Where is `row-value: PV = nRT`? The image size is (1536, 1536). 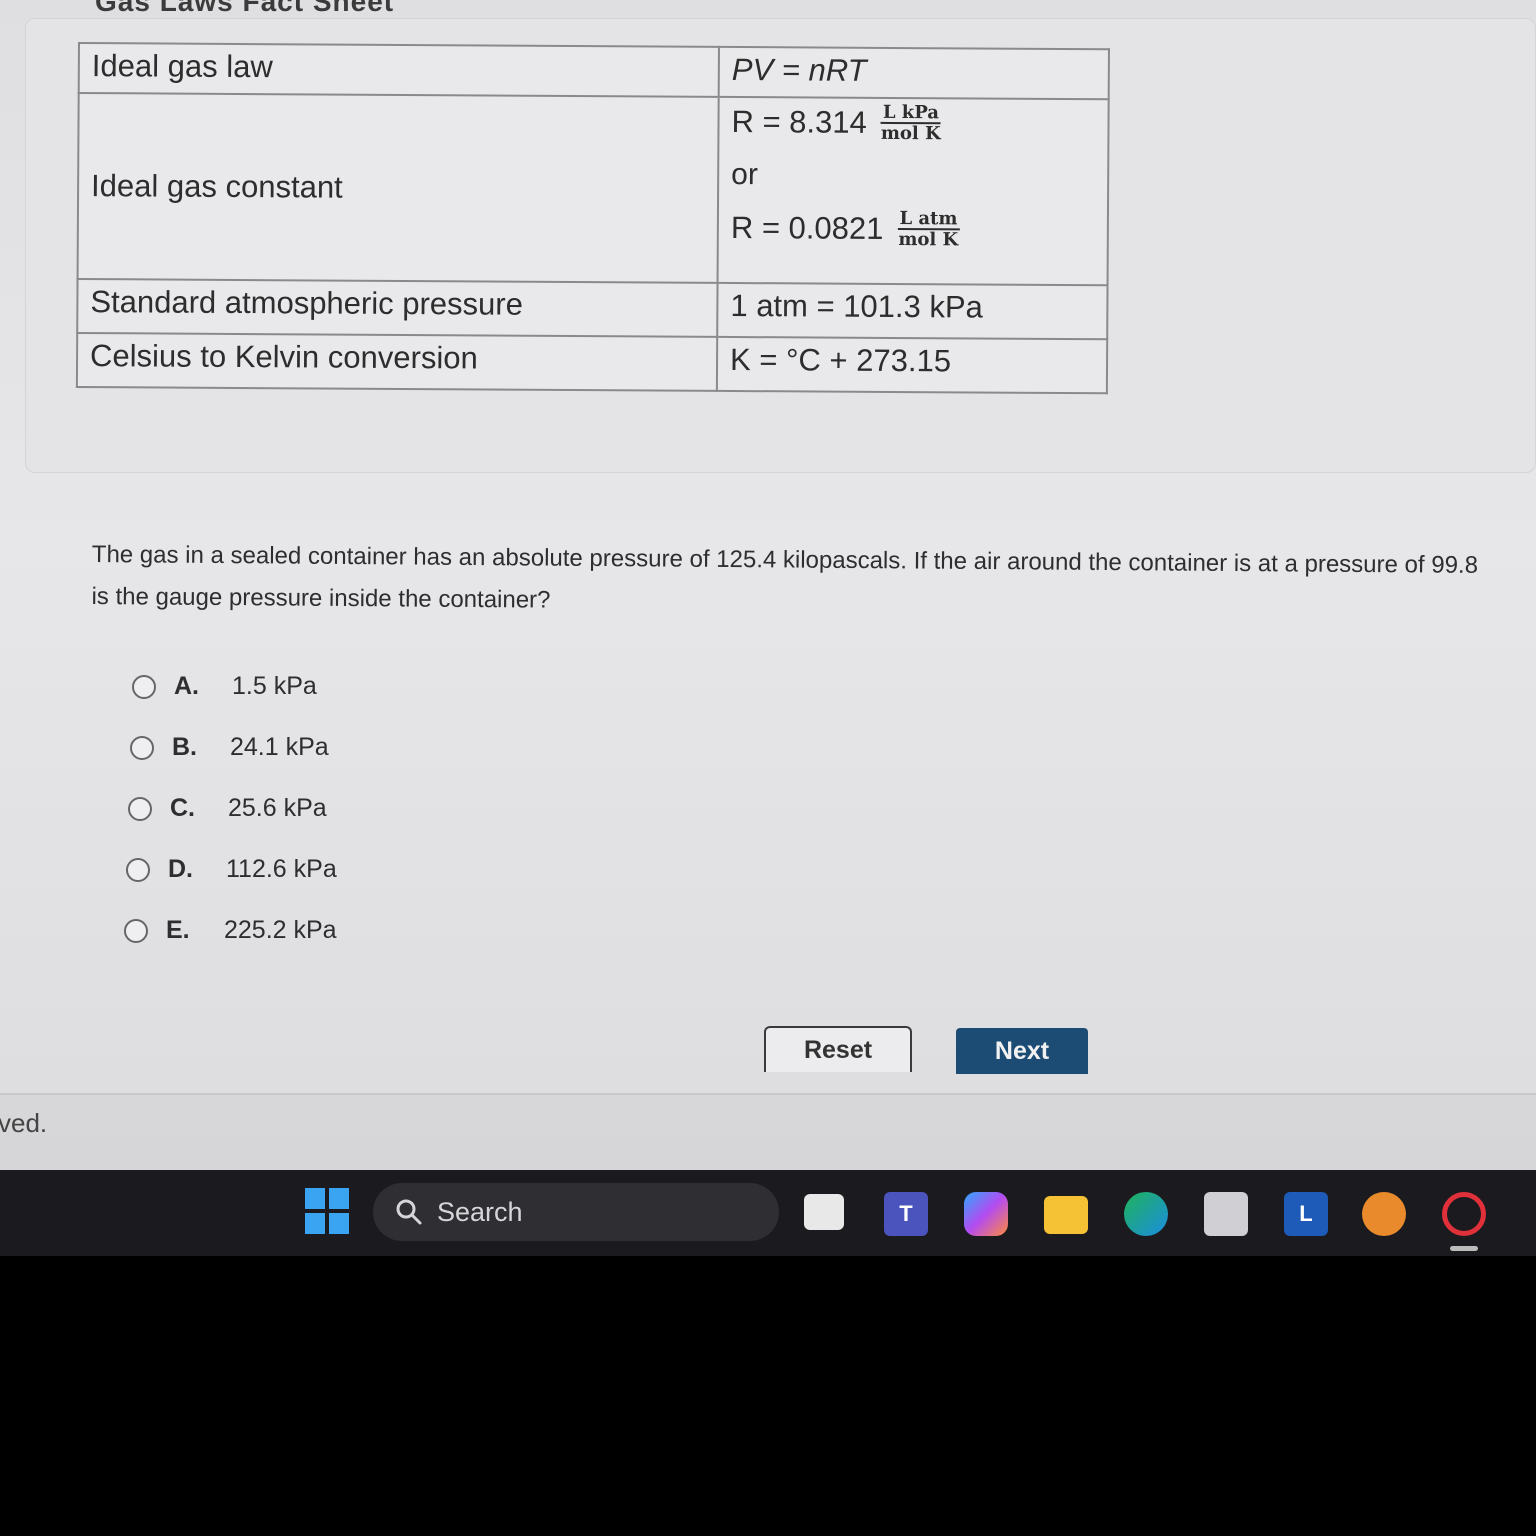
row-value: PV = nRT is located at coordinates (913, 73).